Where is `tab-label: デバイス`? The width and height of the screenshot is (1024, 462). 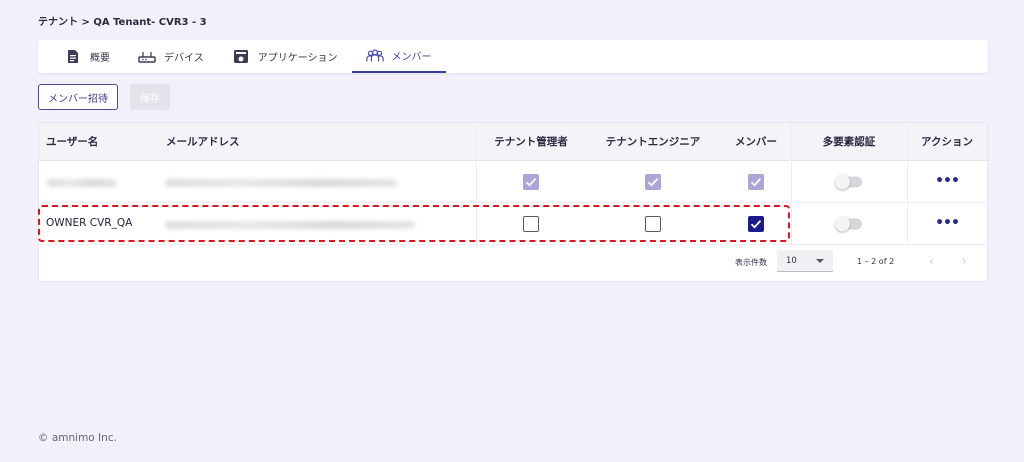
tab-label: デバイス is located at coordinates (184, 58).